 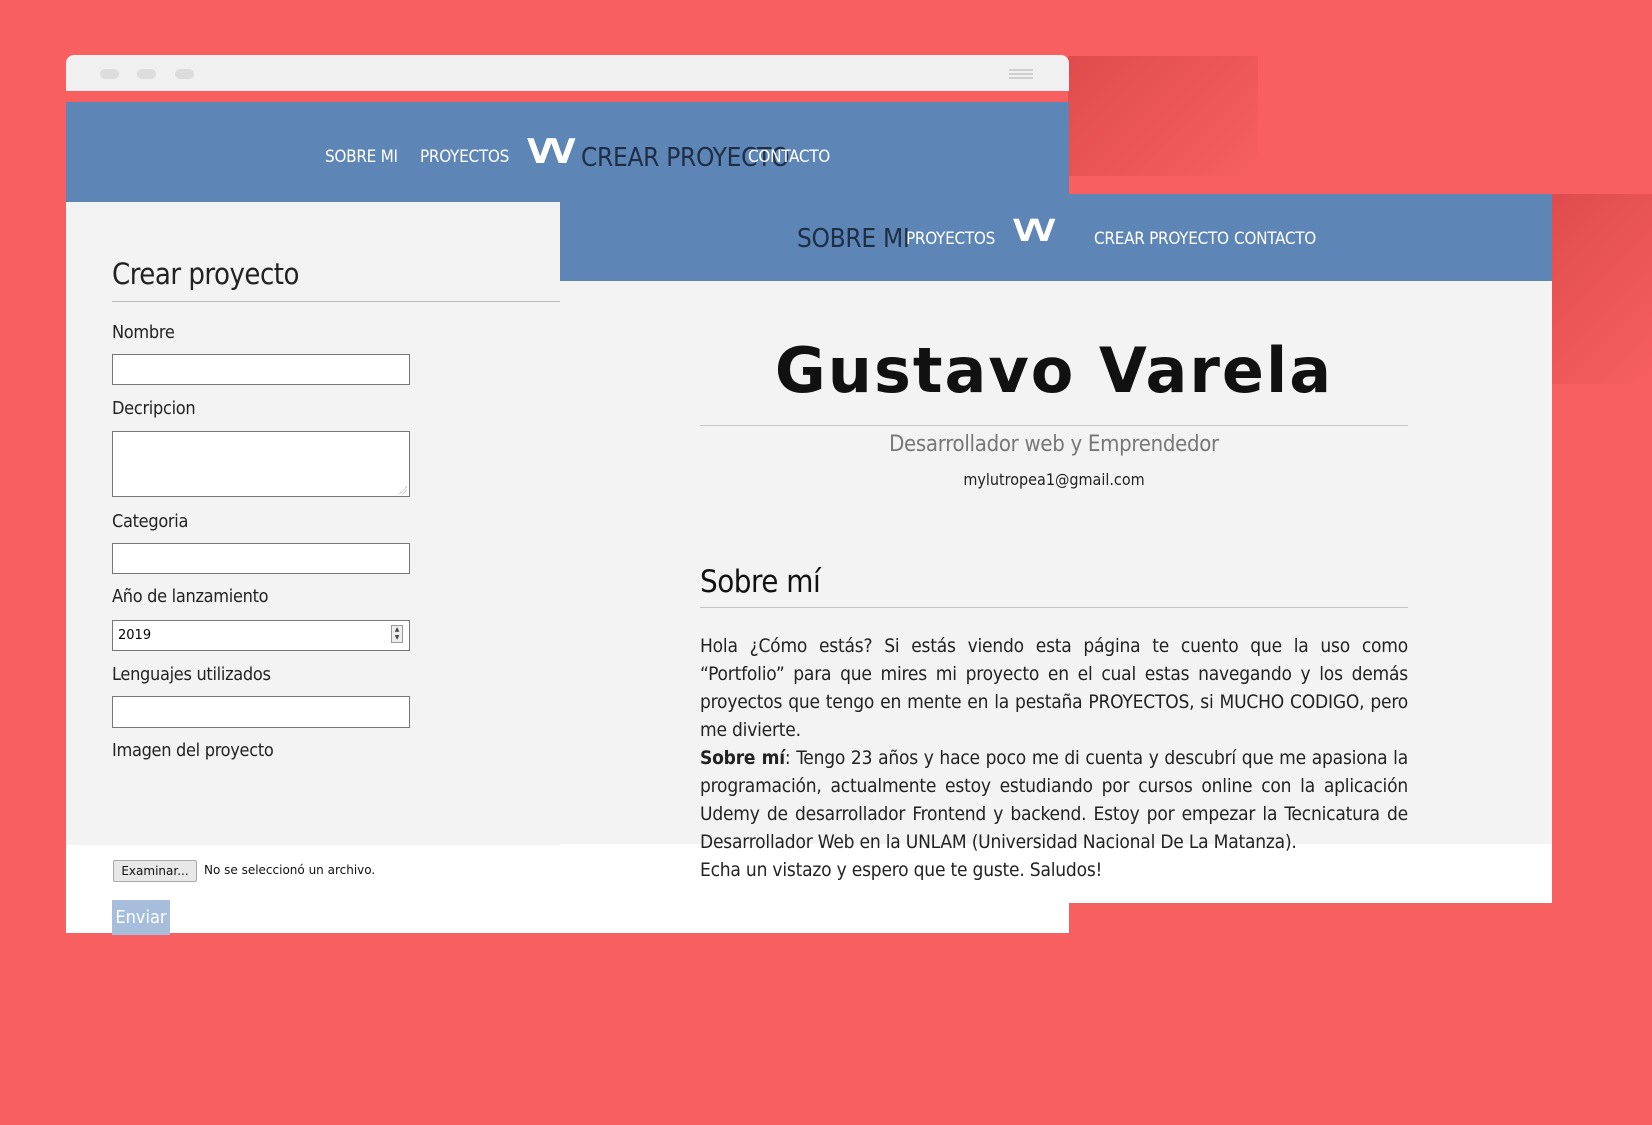 I want to click on imagen-label: Imagen del proyecto, so click(x=193, y=750).